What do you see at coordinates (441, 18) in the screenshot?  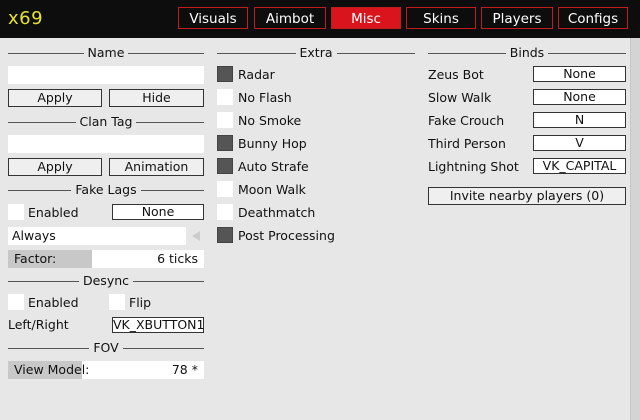 I see `tab-skins: Skins` at bounding box center [441, 18].